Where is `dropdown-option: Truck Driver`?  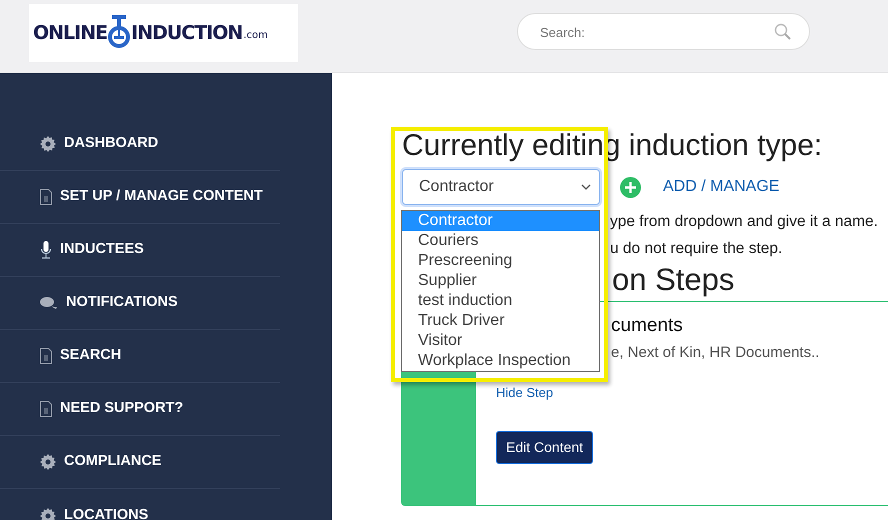 dropdown-option: Truck Driver is located at coordinates (500, 321).